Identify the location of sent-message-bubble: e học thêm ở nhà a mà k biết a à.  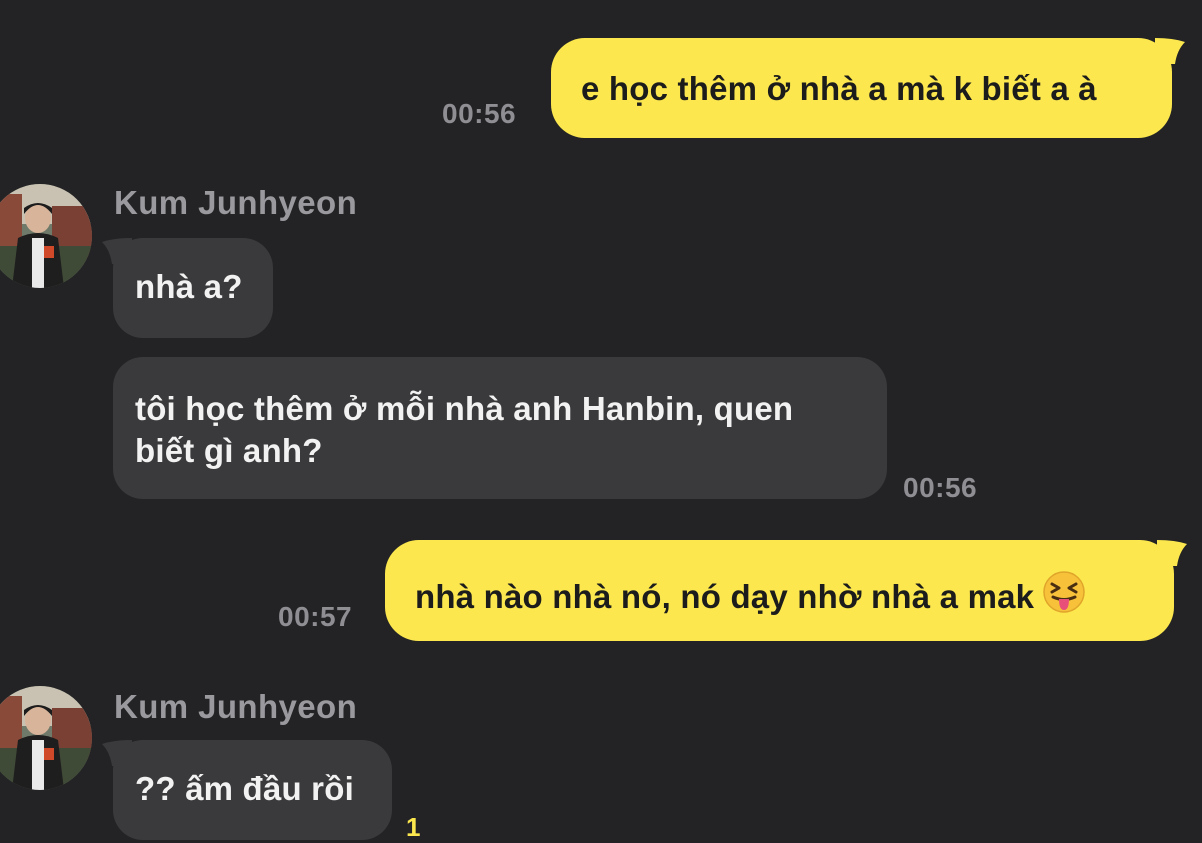
(861, 88).